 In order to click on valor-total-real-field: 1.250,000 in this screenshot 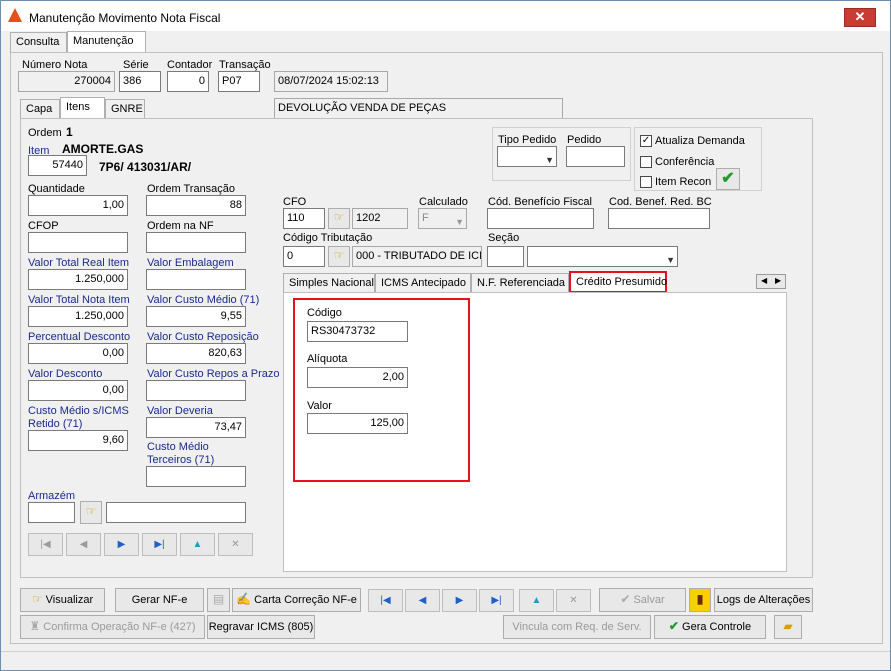, I will do `click(78, 279)`.